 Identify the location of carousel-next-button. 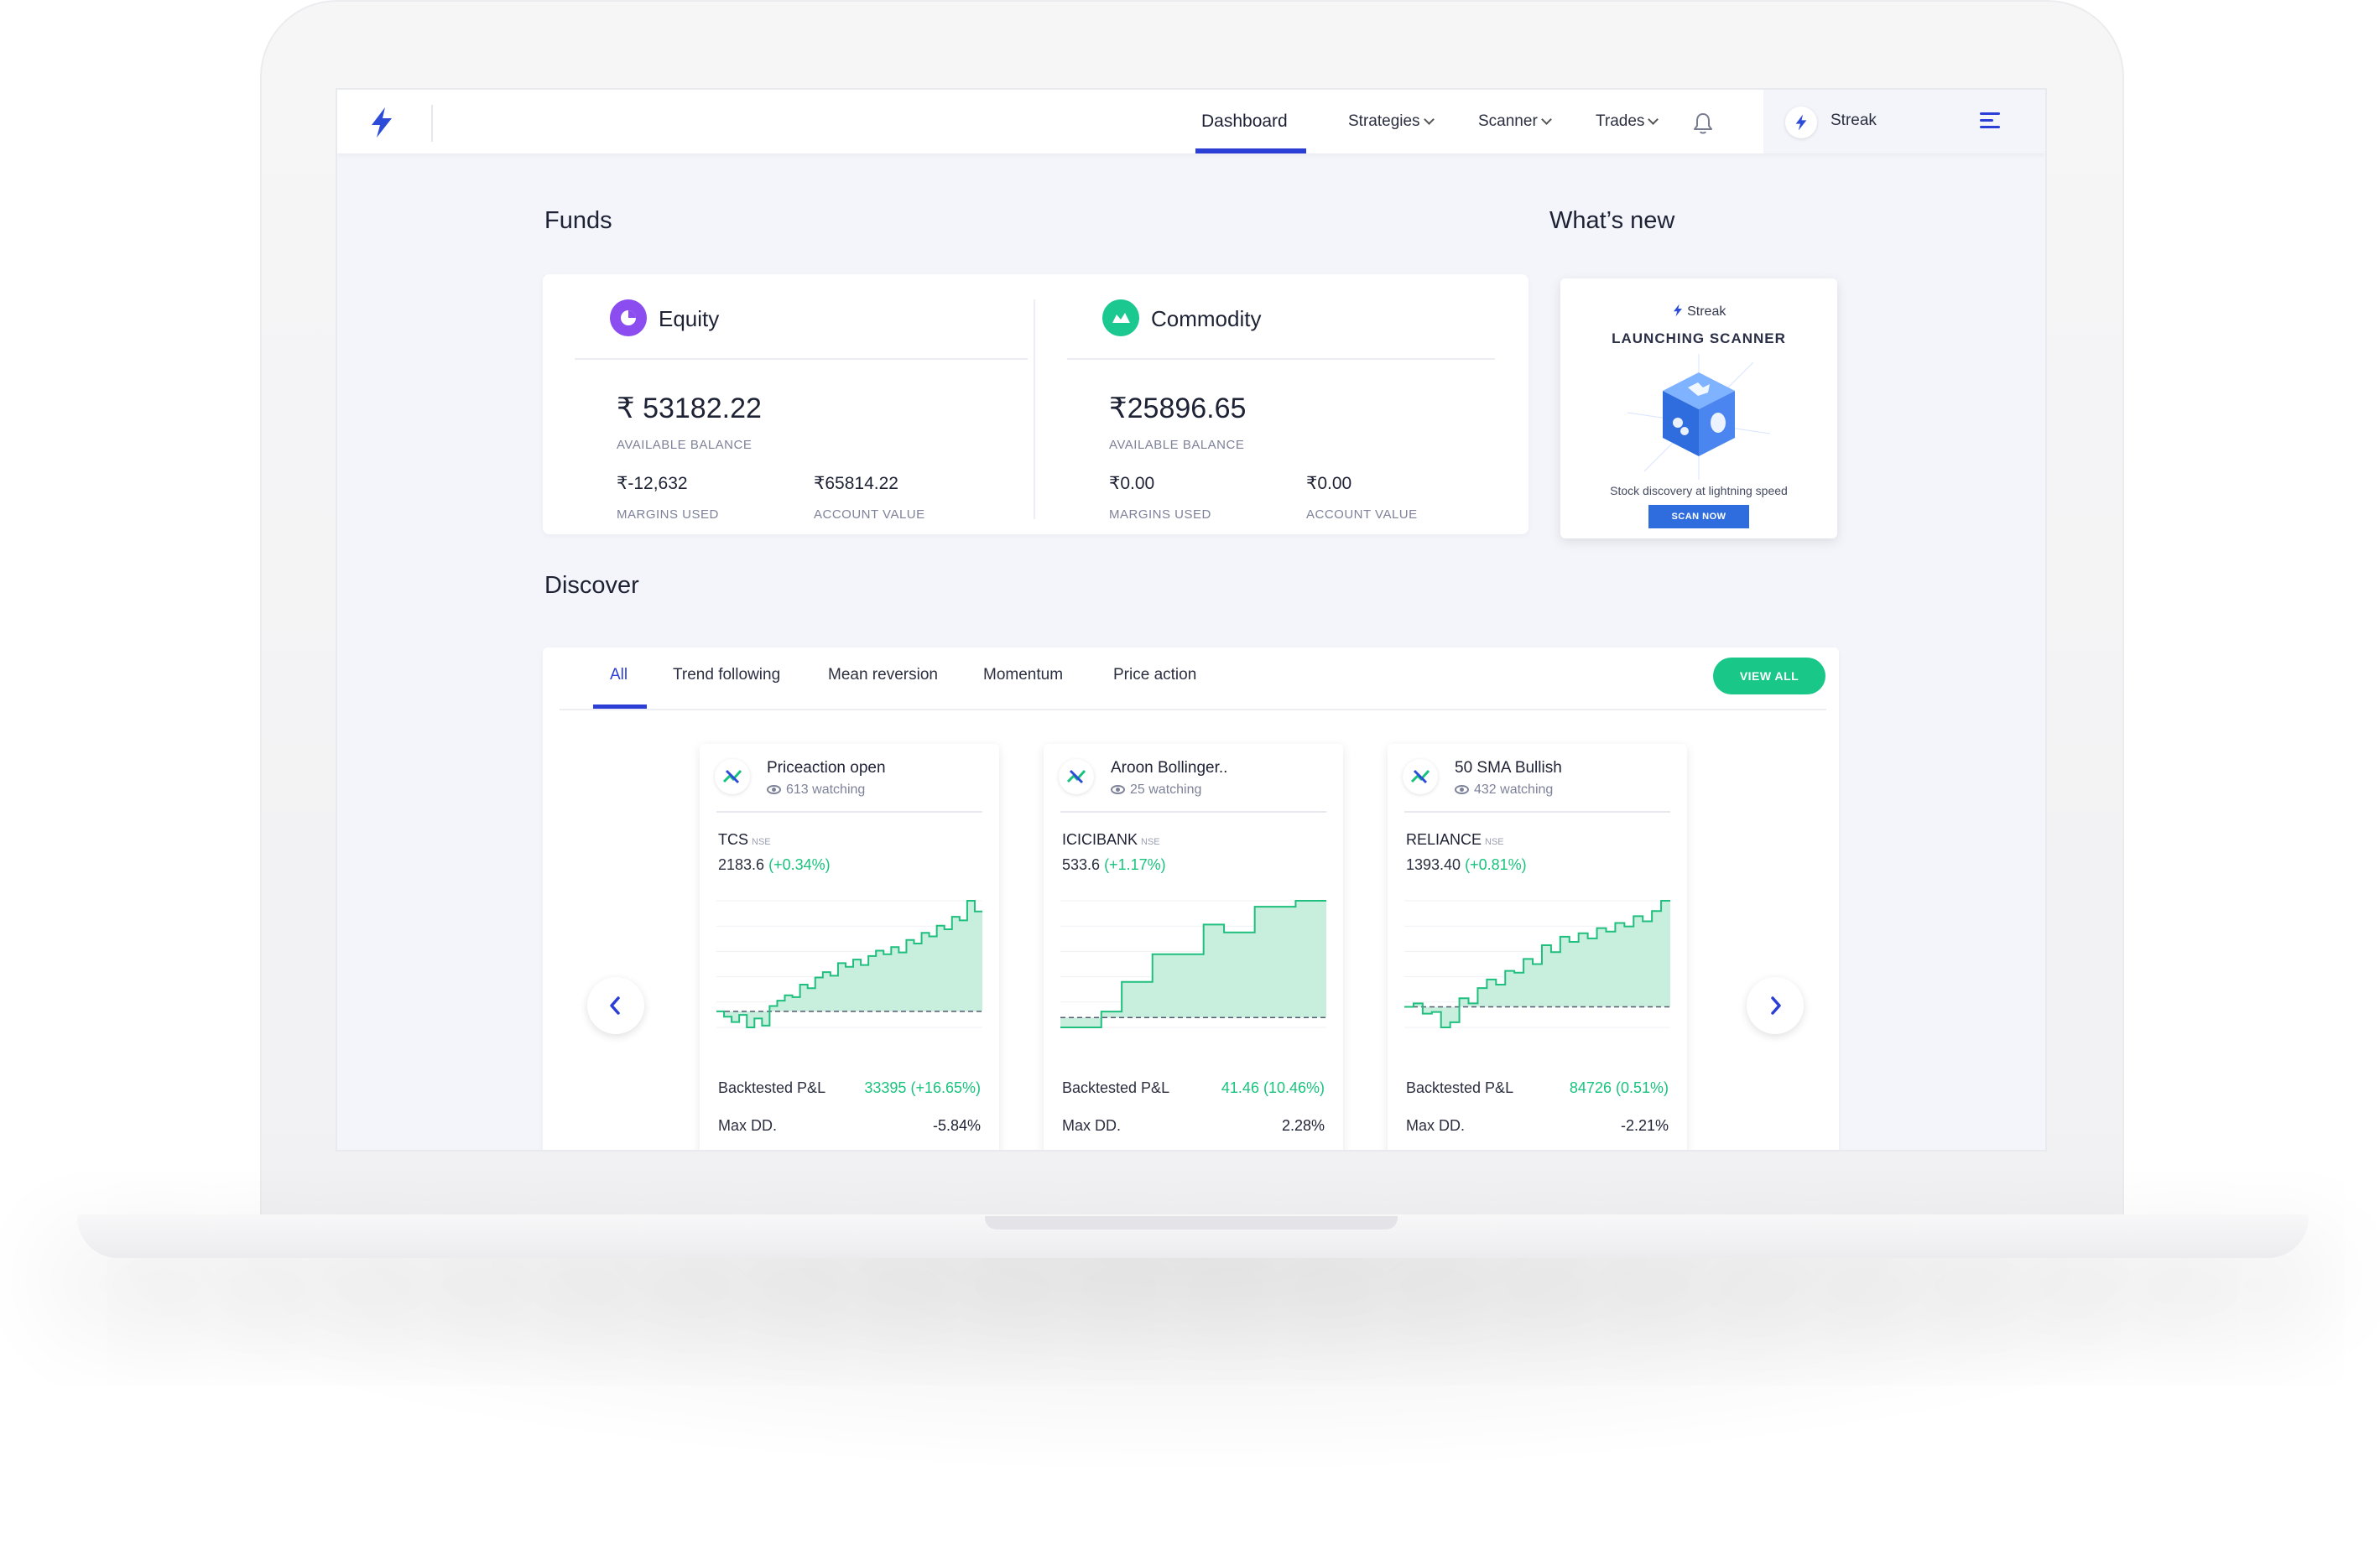
(1775, 1006).